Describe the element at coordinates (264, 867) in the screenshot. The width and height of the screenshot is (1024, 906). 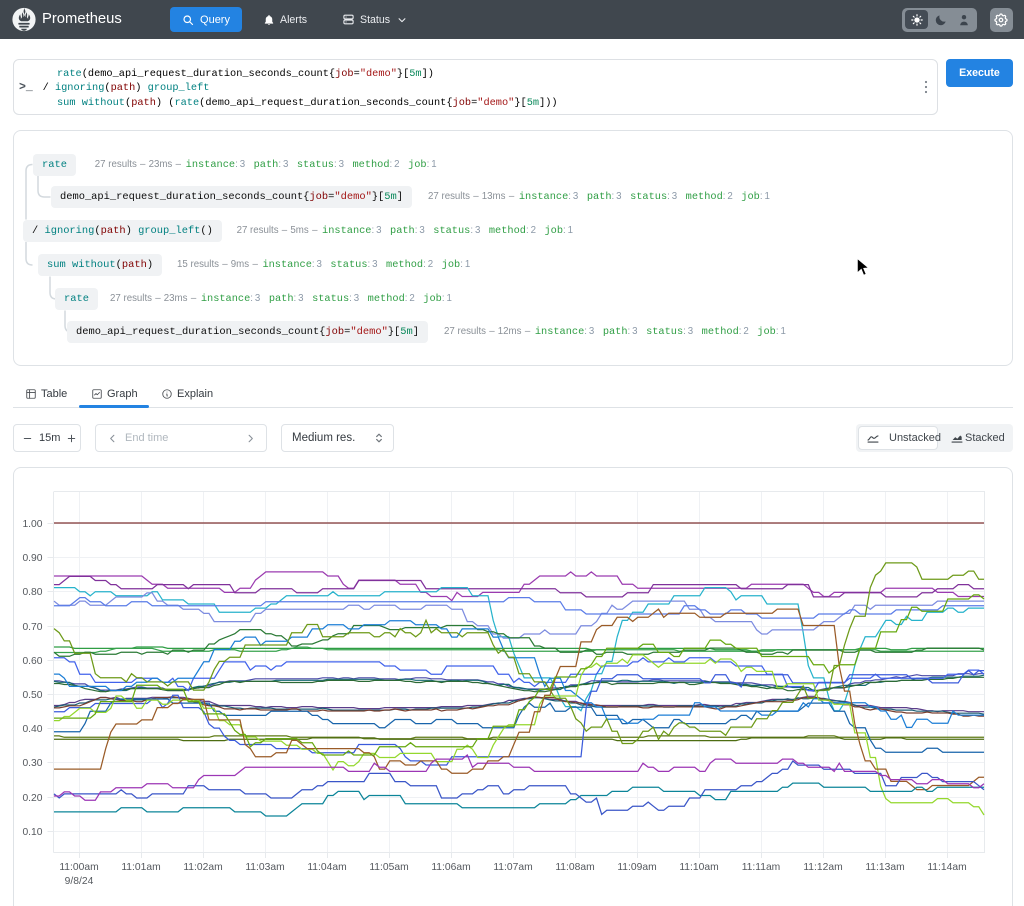
I see `svg-text: 11:03am` at that location.